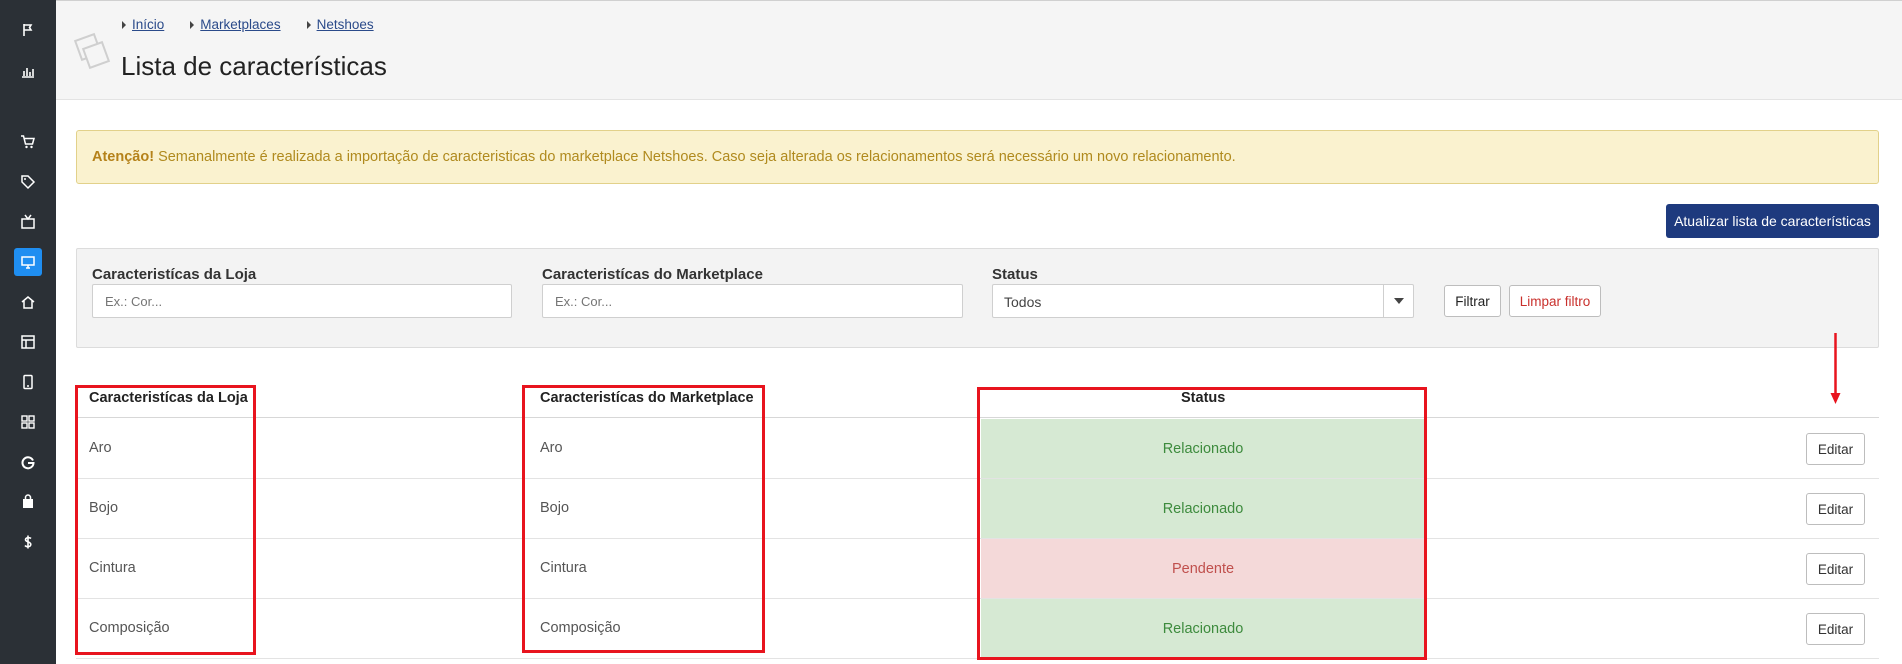 This screenshot has width=1902, height=664. What do you see at coordinates (240, 24) in the screenshot?
I see `breadcrumb-link-marketplaces: Marketplaces` at bounding box center [240, 24].